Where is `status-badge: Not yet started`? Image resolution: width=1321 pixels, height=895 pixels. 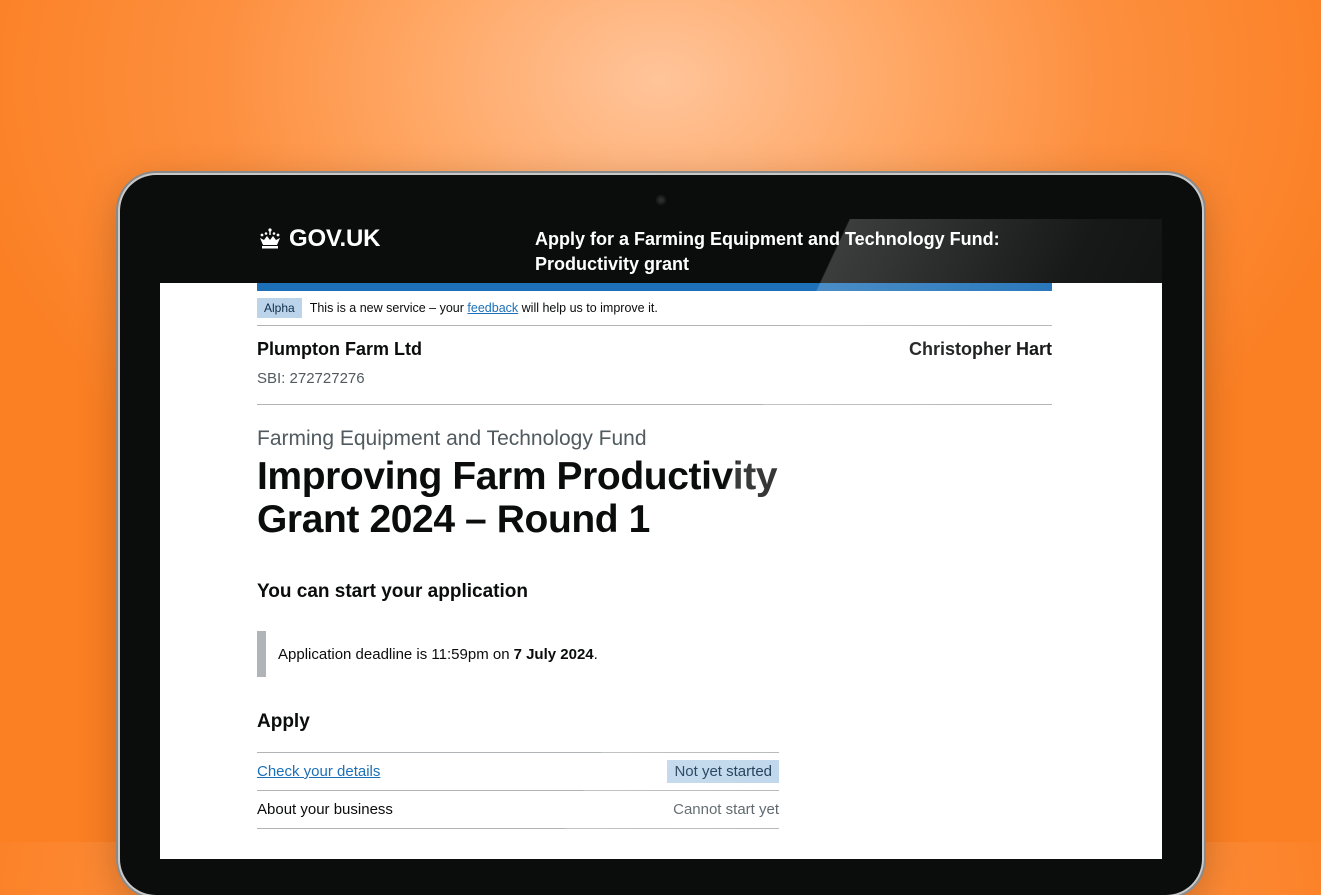
status-badge: Not yet started is located at coordinates (723, 771).